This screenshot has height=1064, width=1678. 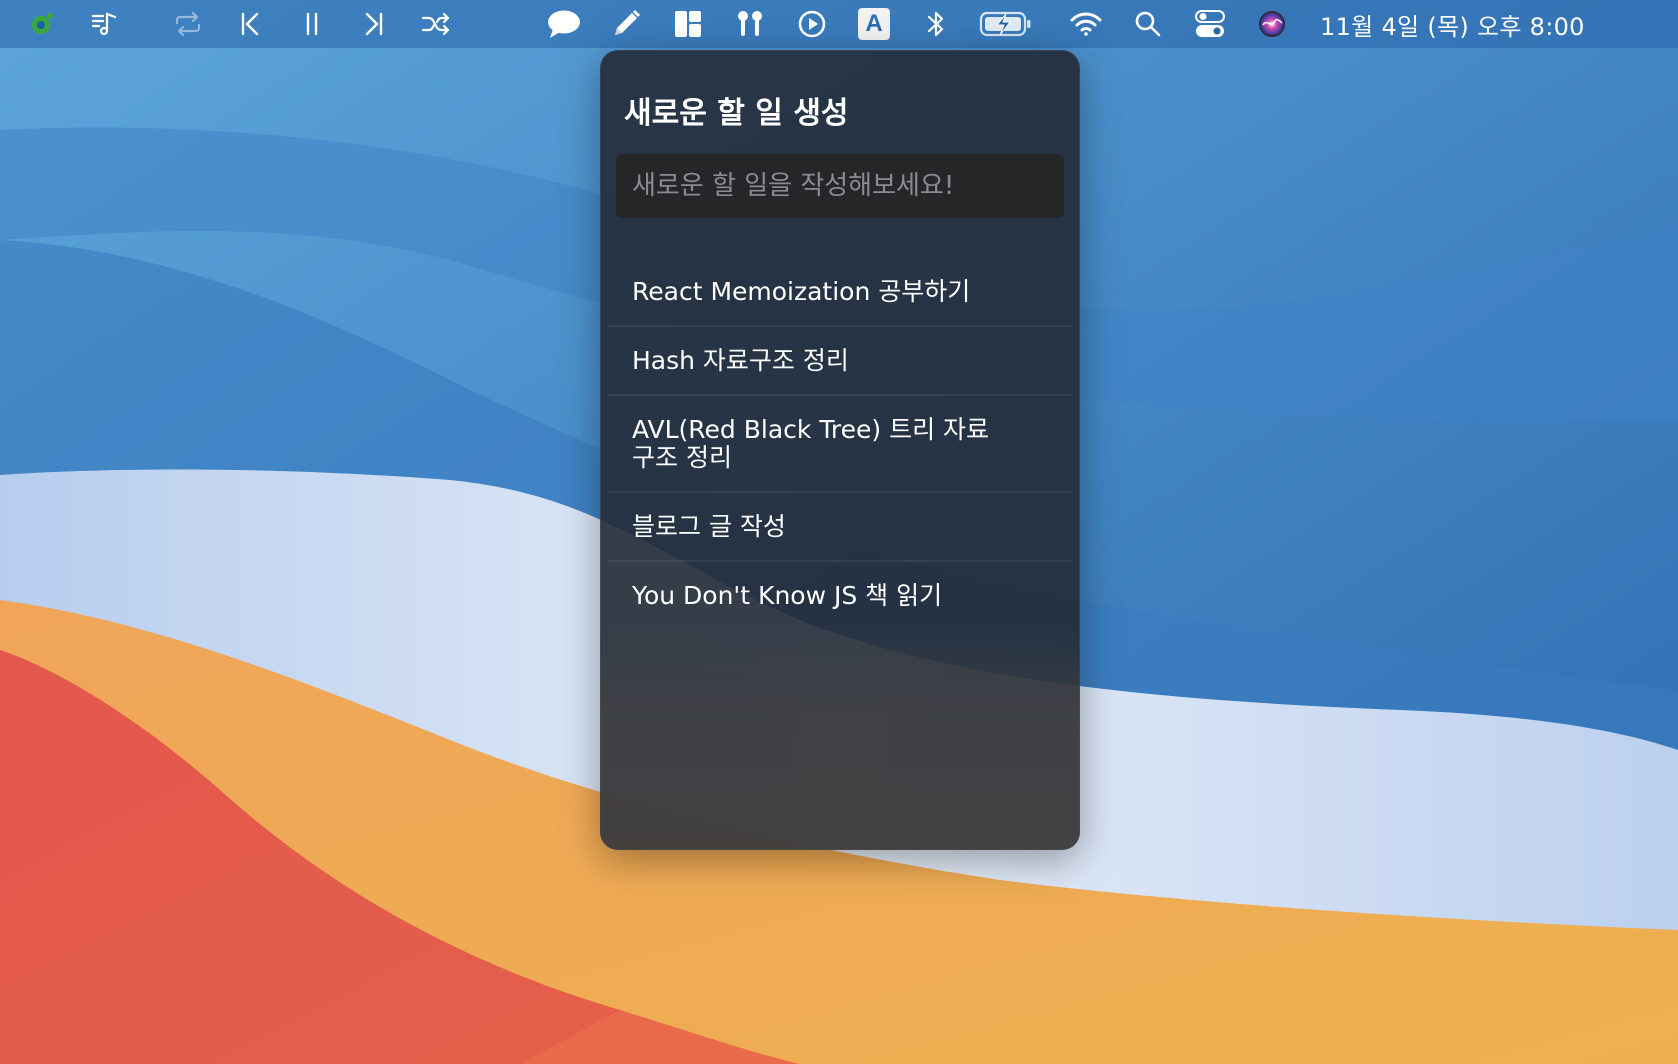 I want to click on play-circle-icon, so click(x=812, y=24).